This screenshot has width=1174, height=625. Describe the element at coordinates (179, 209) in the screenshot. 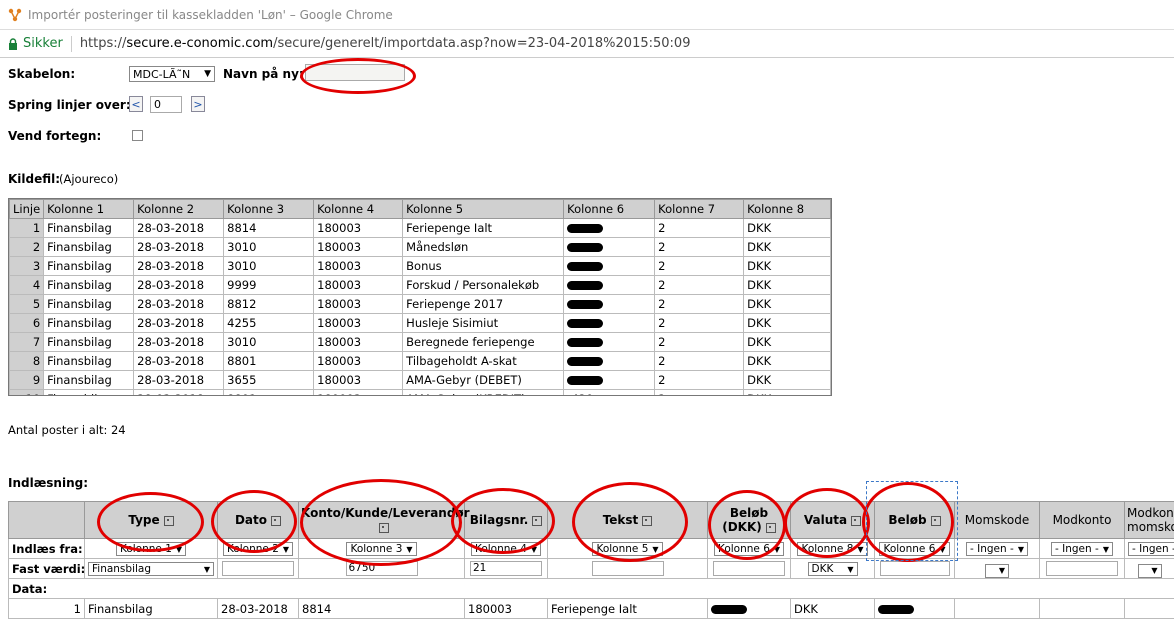

I see `source-header-cell: Kolonne 2` at that location.